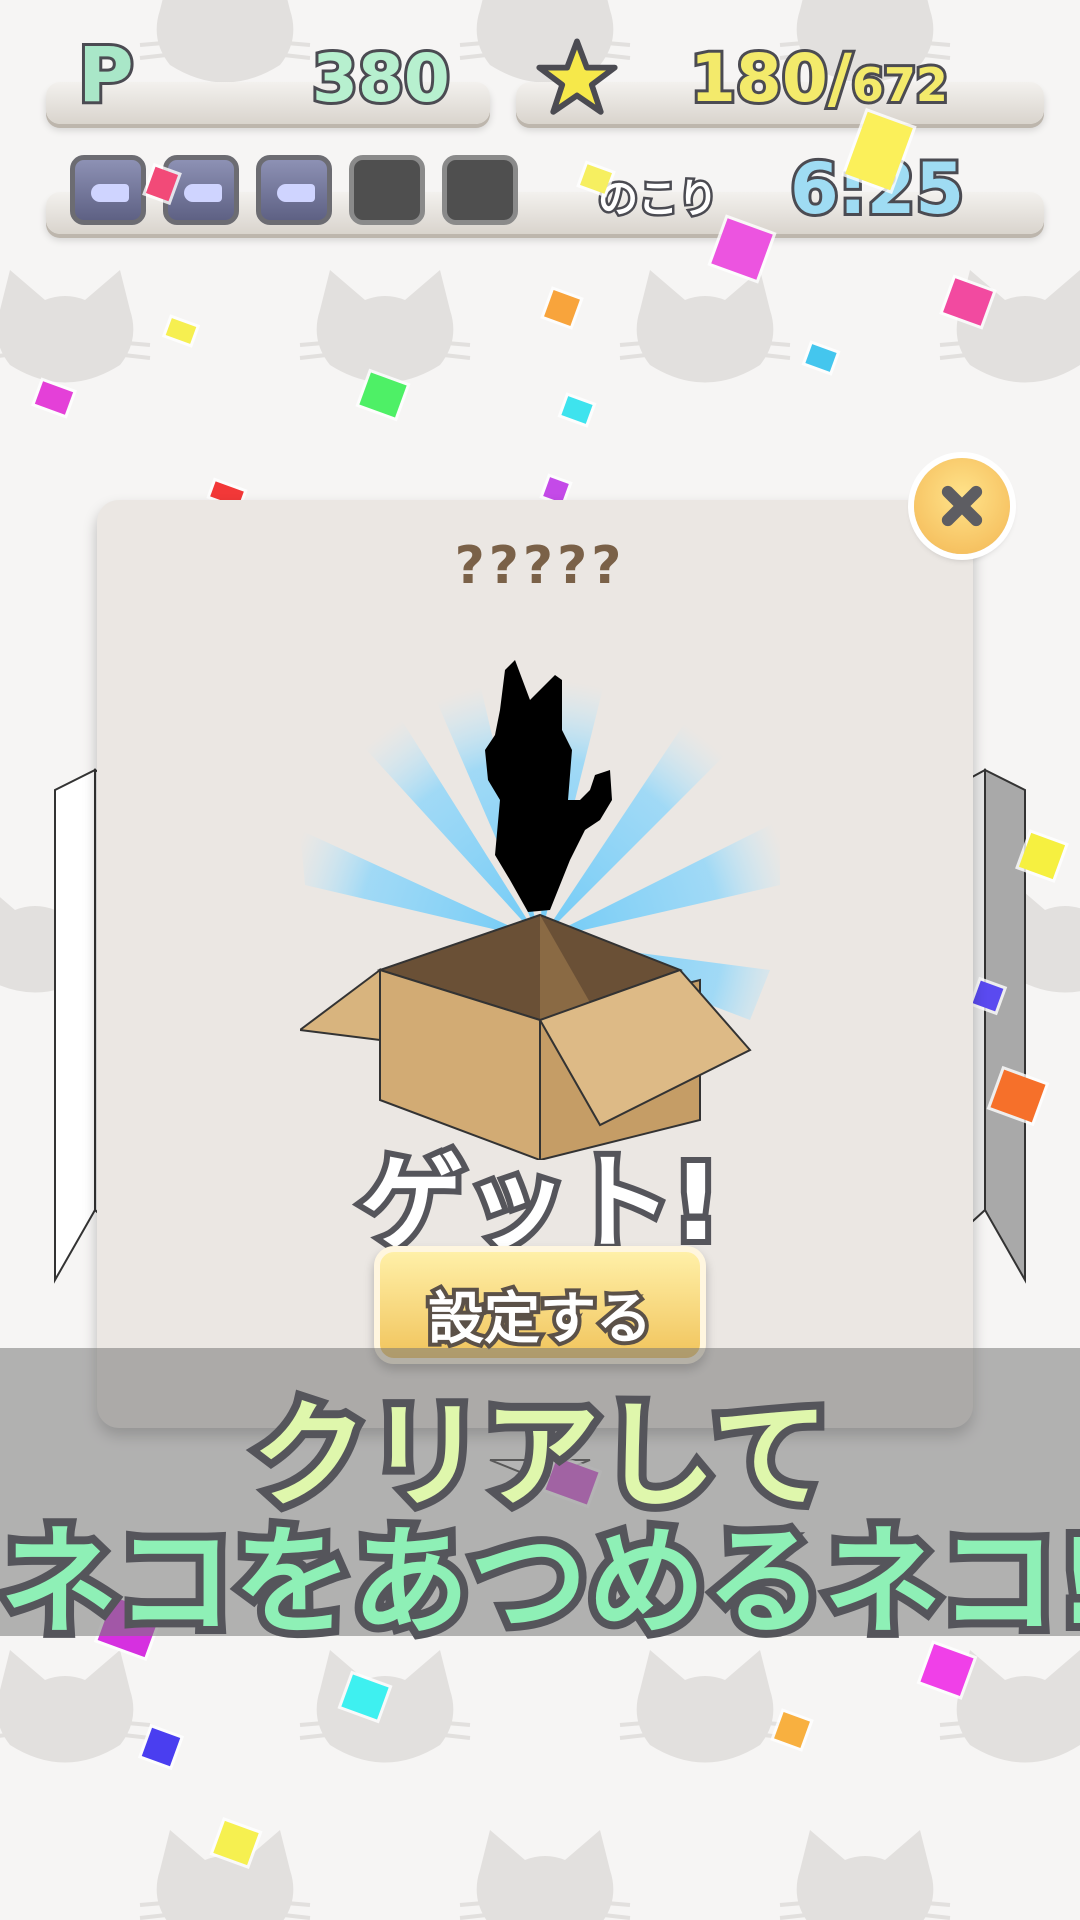  What do you see at coordinates (540, 1582) in the screenshot?
I see `promo-line-2: ネコをあつめるネコ!` at bounding box center [540, 1582].